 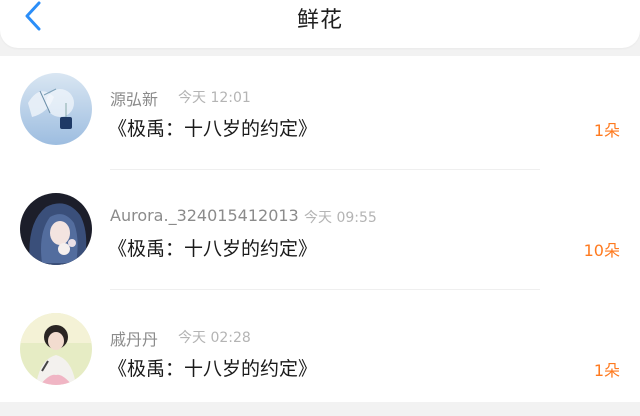 What do you see at coordinates (204, 215) in the screenshot?
I see `user-name: Aurora._324015412013` at bounding box center [204, 215].